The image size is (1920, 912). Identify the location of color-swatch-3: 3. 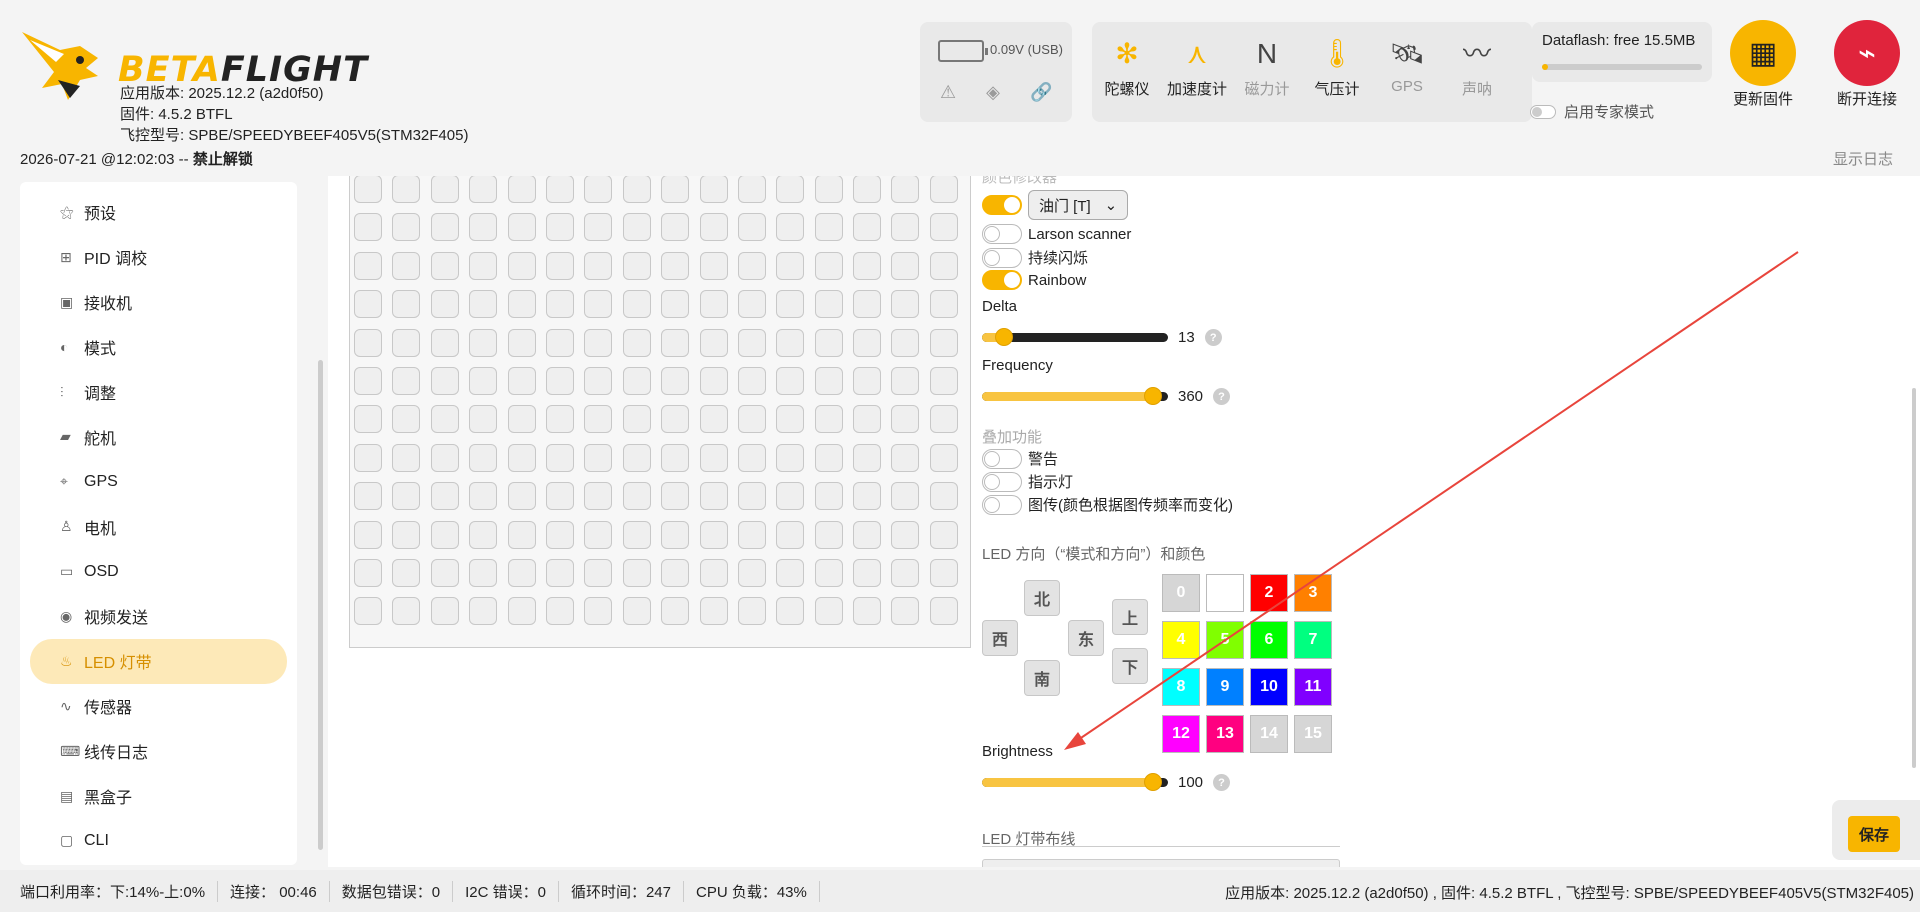
(1313, 593).